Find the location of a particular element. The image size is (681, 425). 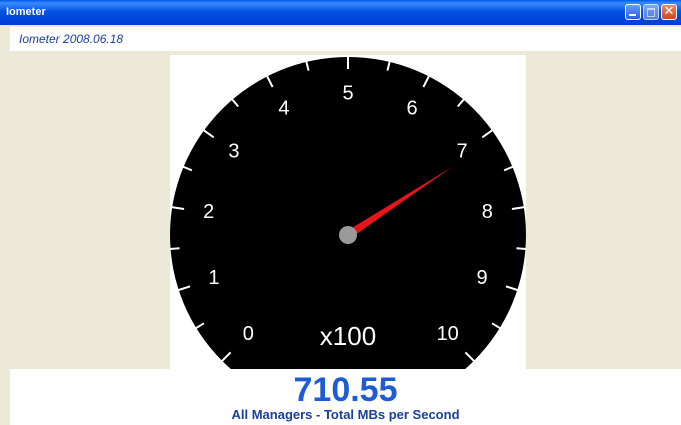

version-label: Iometer 2008.06.18 is located at coordinates (71, 39).